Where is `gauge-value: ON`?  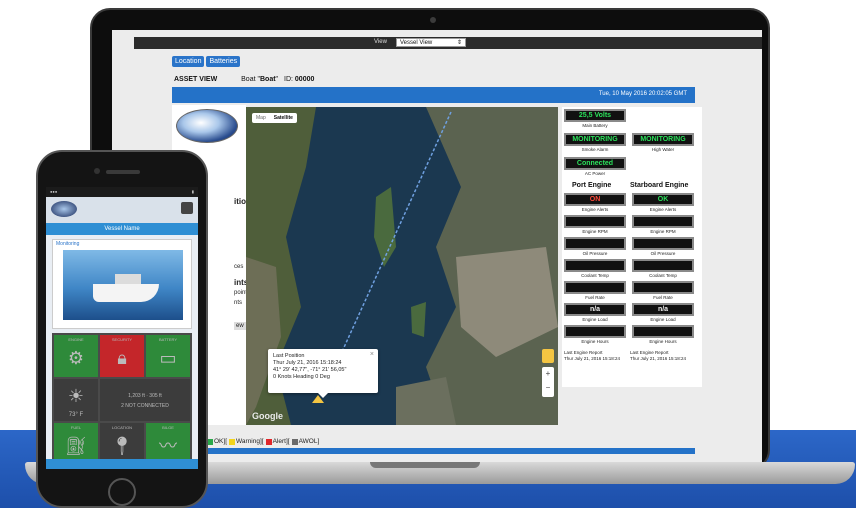 gauge-value: ON is located at coordinates (595, 199).